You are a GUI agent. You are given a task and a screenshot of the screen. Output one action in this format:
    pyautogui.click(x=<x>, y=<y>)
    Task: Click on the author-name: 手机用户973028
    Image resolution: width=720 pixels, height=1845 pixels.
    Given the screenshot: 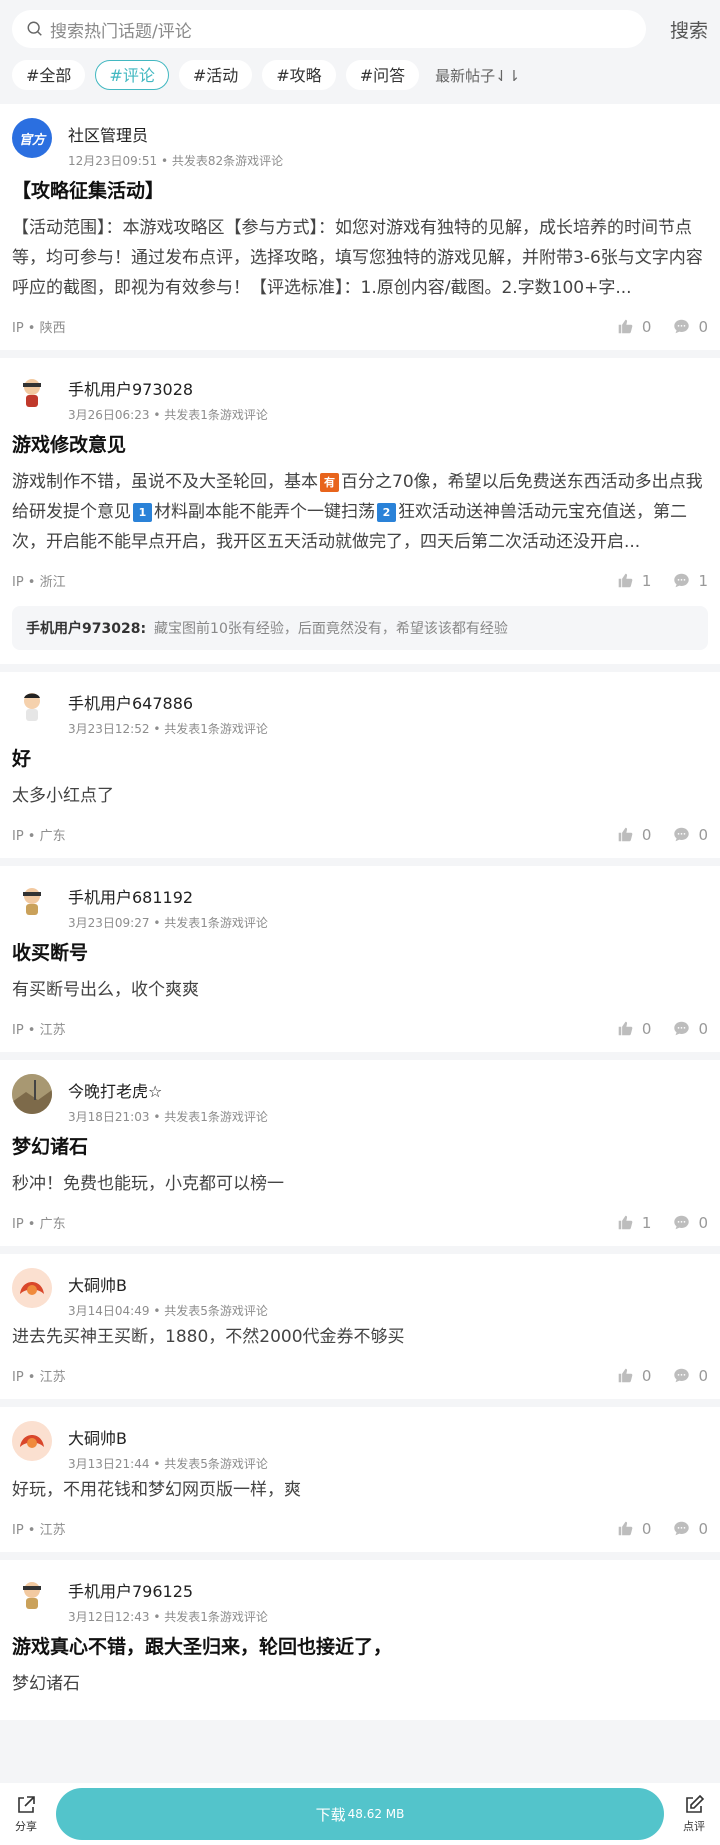 What is the action you would take?
    pyautogui.click(x=168, y=388)
    